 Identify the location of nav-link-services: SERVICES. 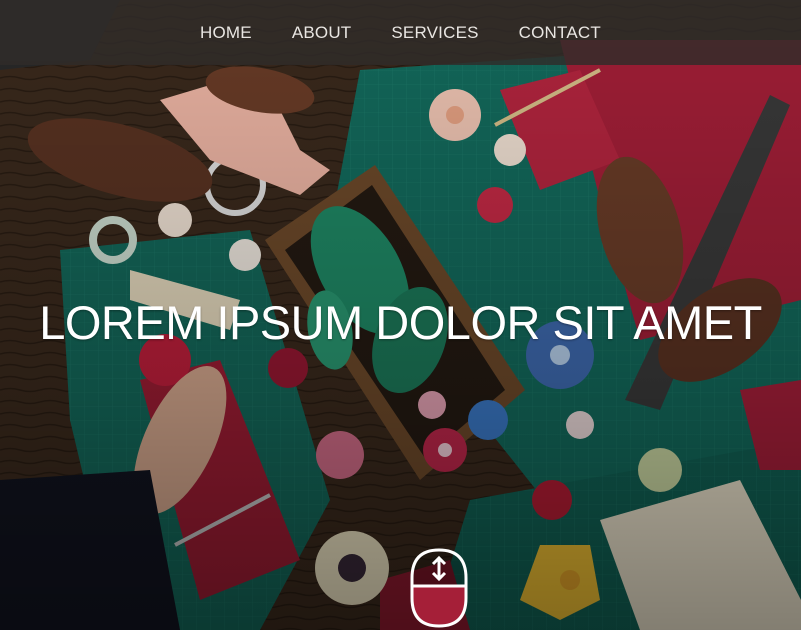
(434, 33).